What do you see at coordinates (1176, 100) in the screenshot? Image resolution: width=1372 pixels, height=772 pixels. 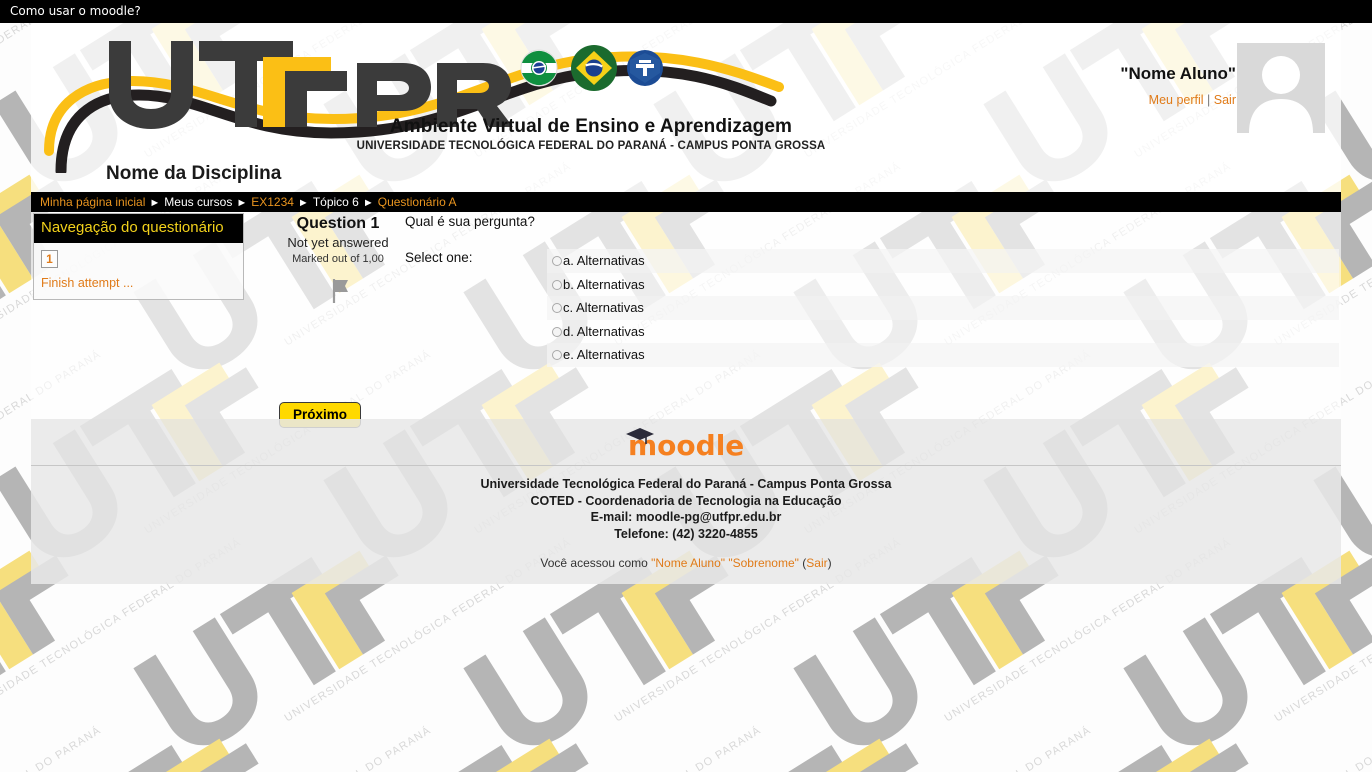 I see `my-profile-link: Meu perfil` at bounding box center [1176, 100].